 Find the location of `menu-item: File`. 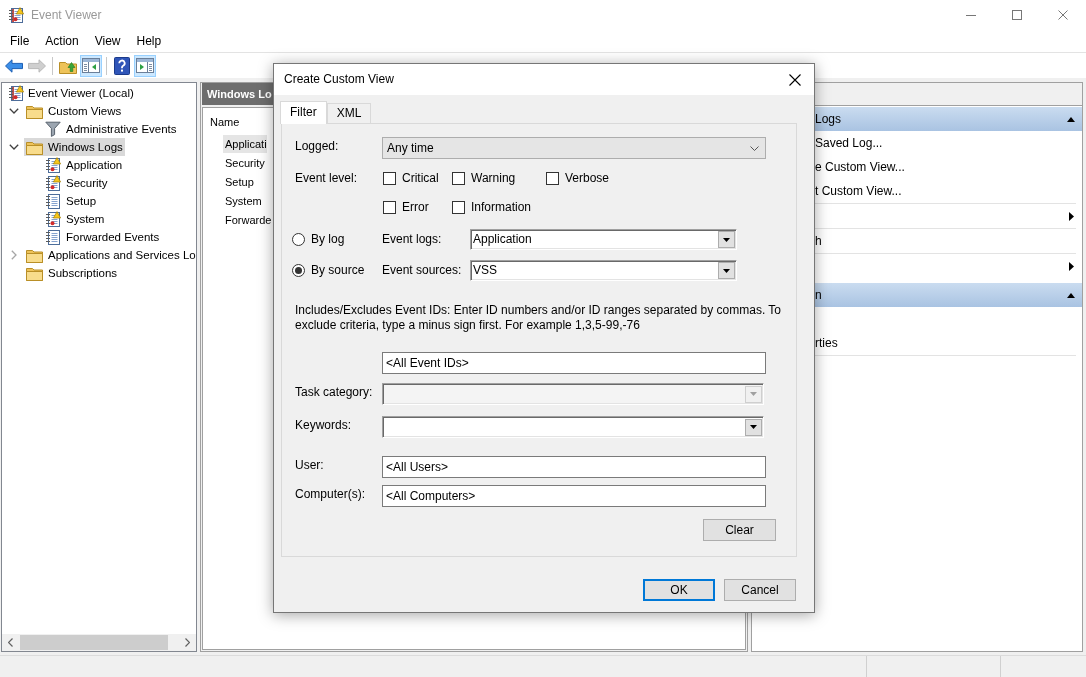

menu-item: File is located at coordinates (20, 41).